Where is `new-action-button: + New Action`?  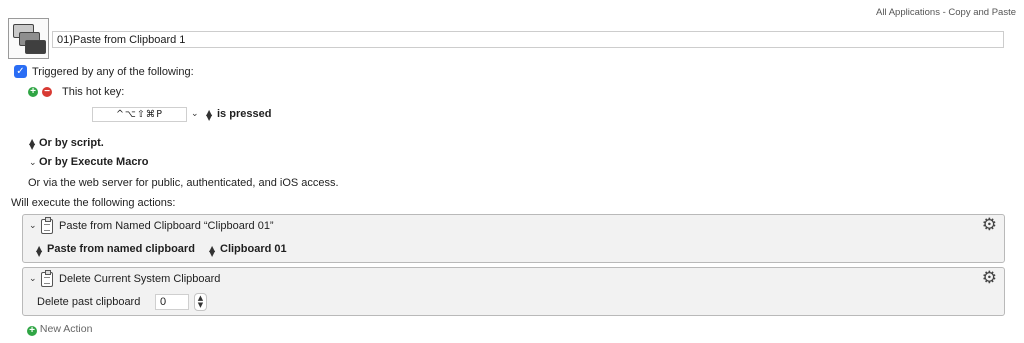
new-action-button: + New Action is located at coordinates (59, 329).